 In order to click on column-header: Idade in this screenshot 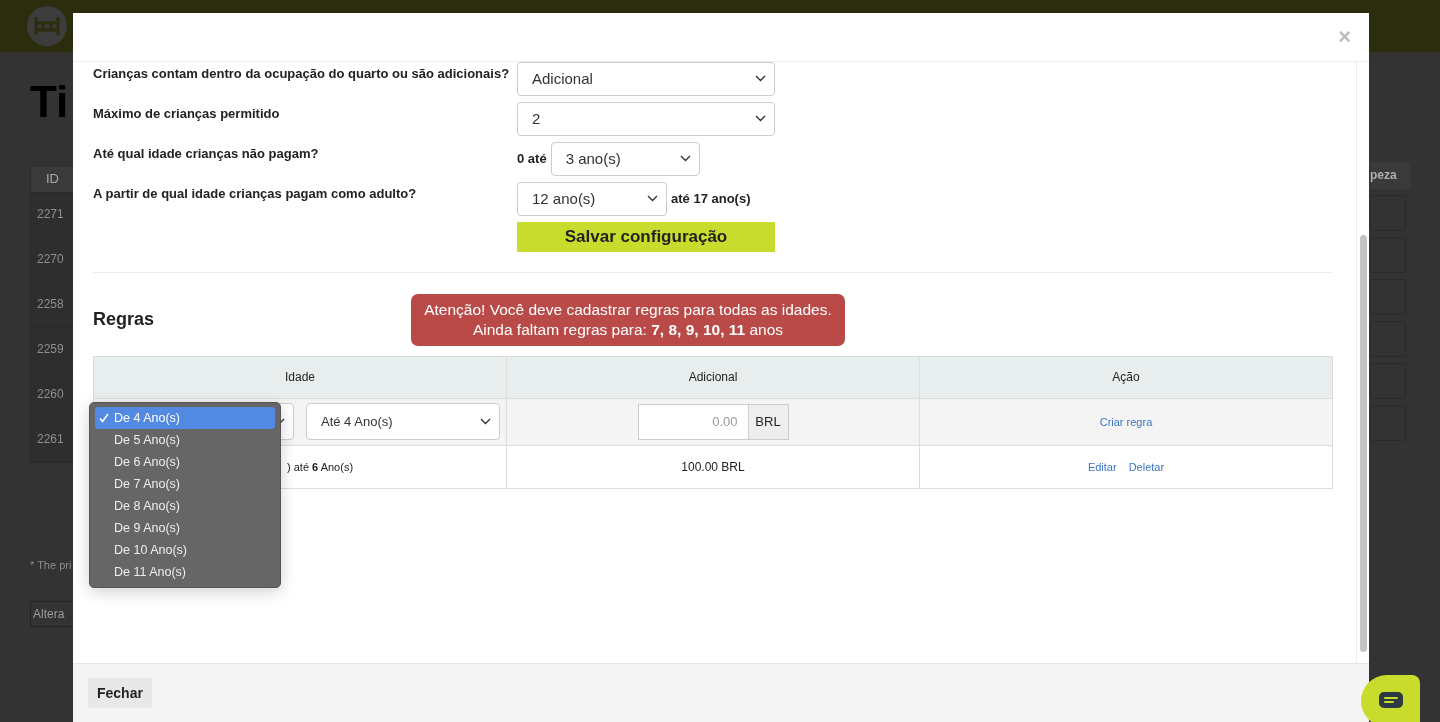, I will do `click(300, 377)`.